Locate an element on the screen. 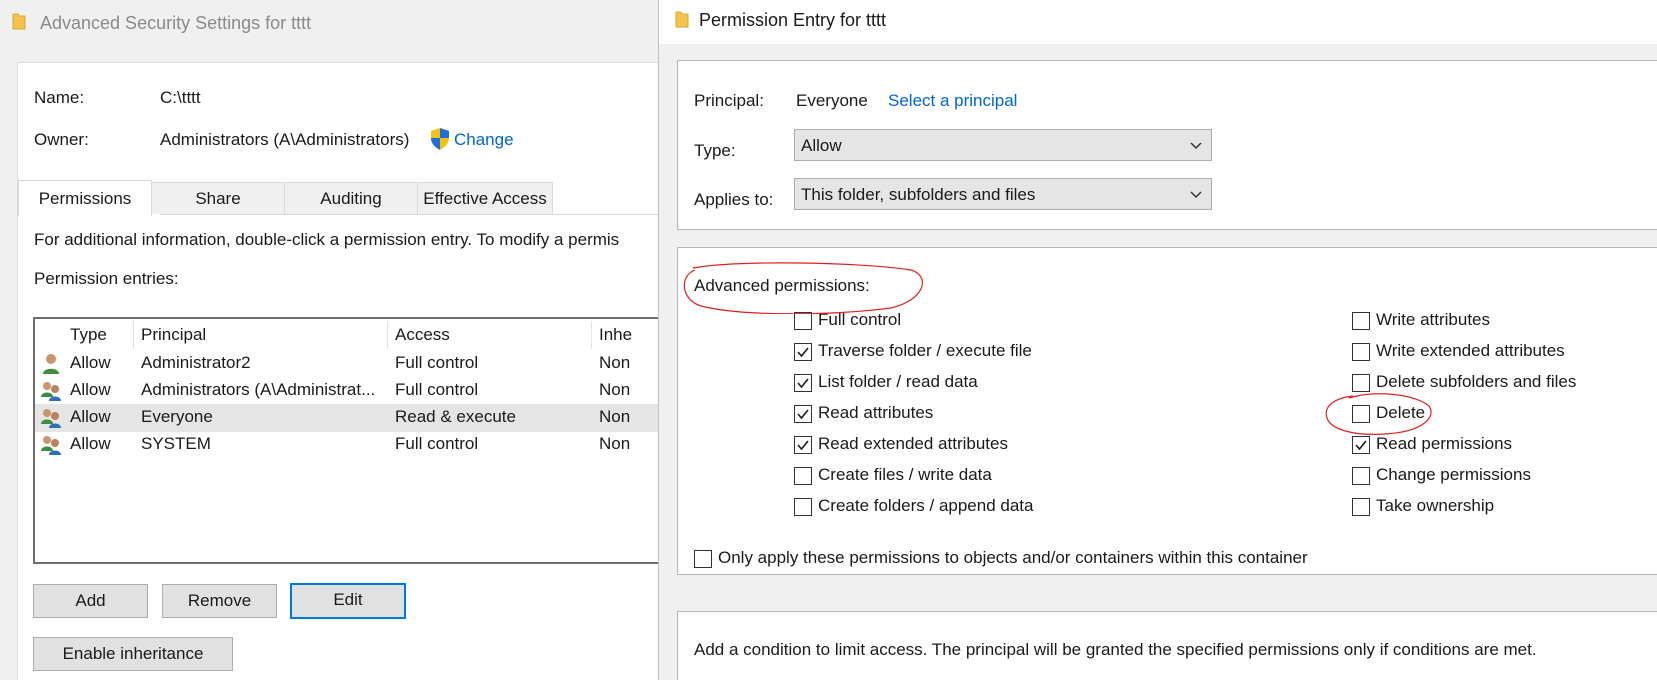 The image size is (1657, 680). cell-access: Read & execute is located at coordinates (455, 416).